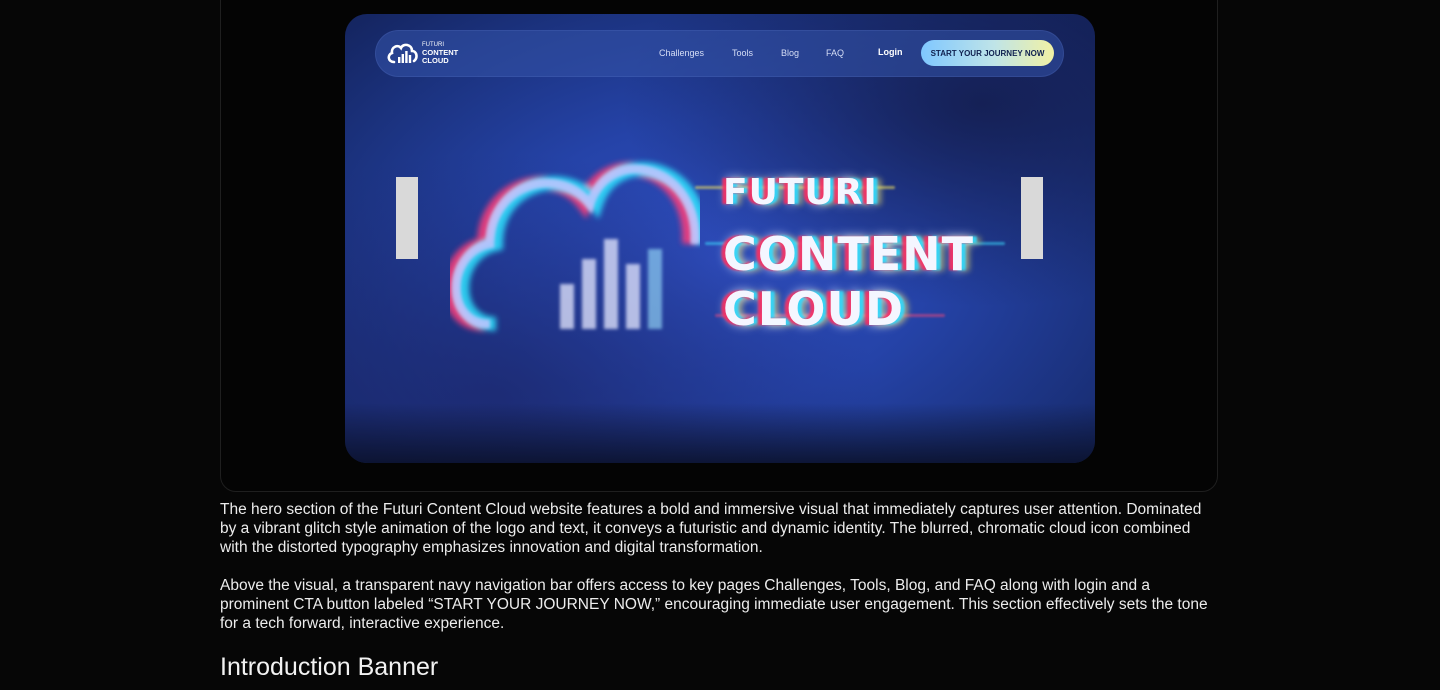  Describe the element at coordinates (835, 53) in the screenshot. I see `nav-link-faq: FAQ` at that location.